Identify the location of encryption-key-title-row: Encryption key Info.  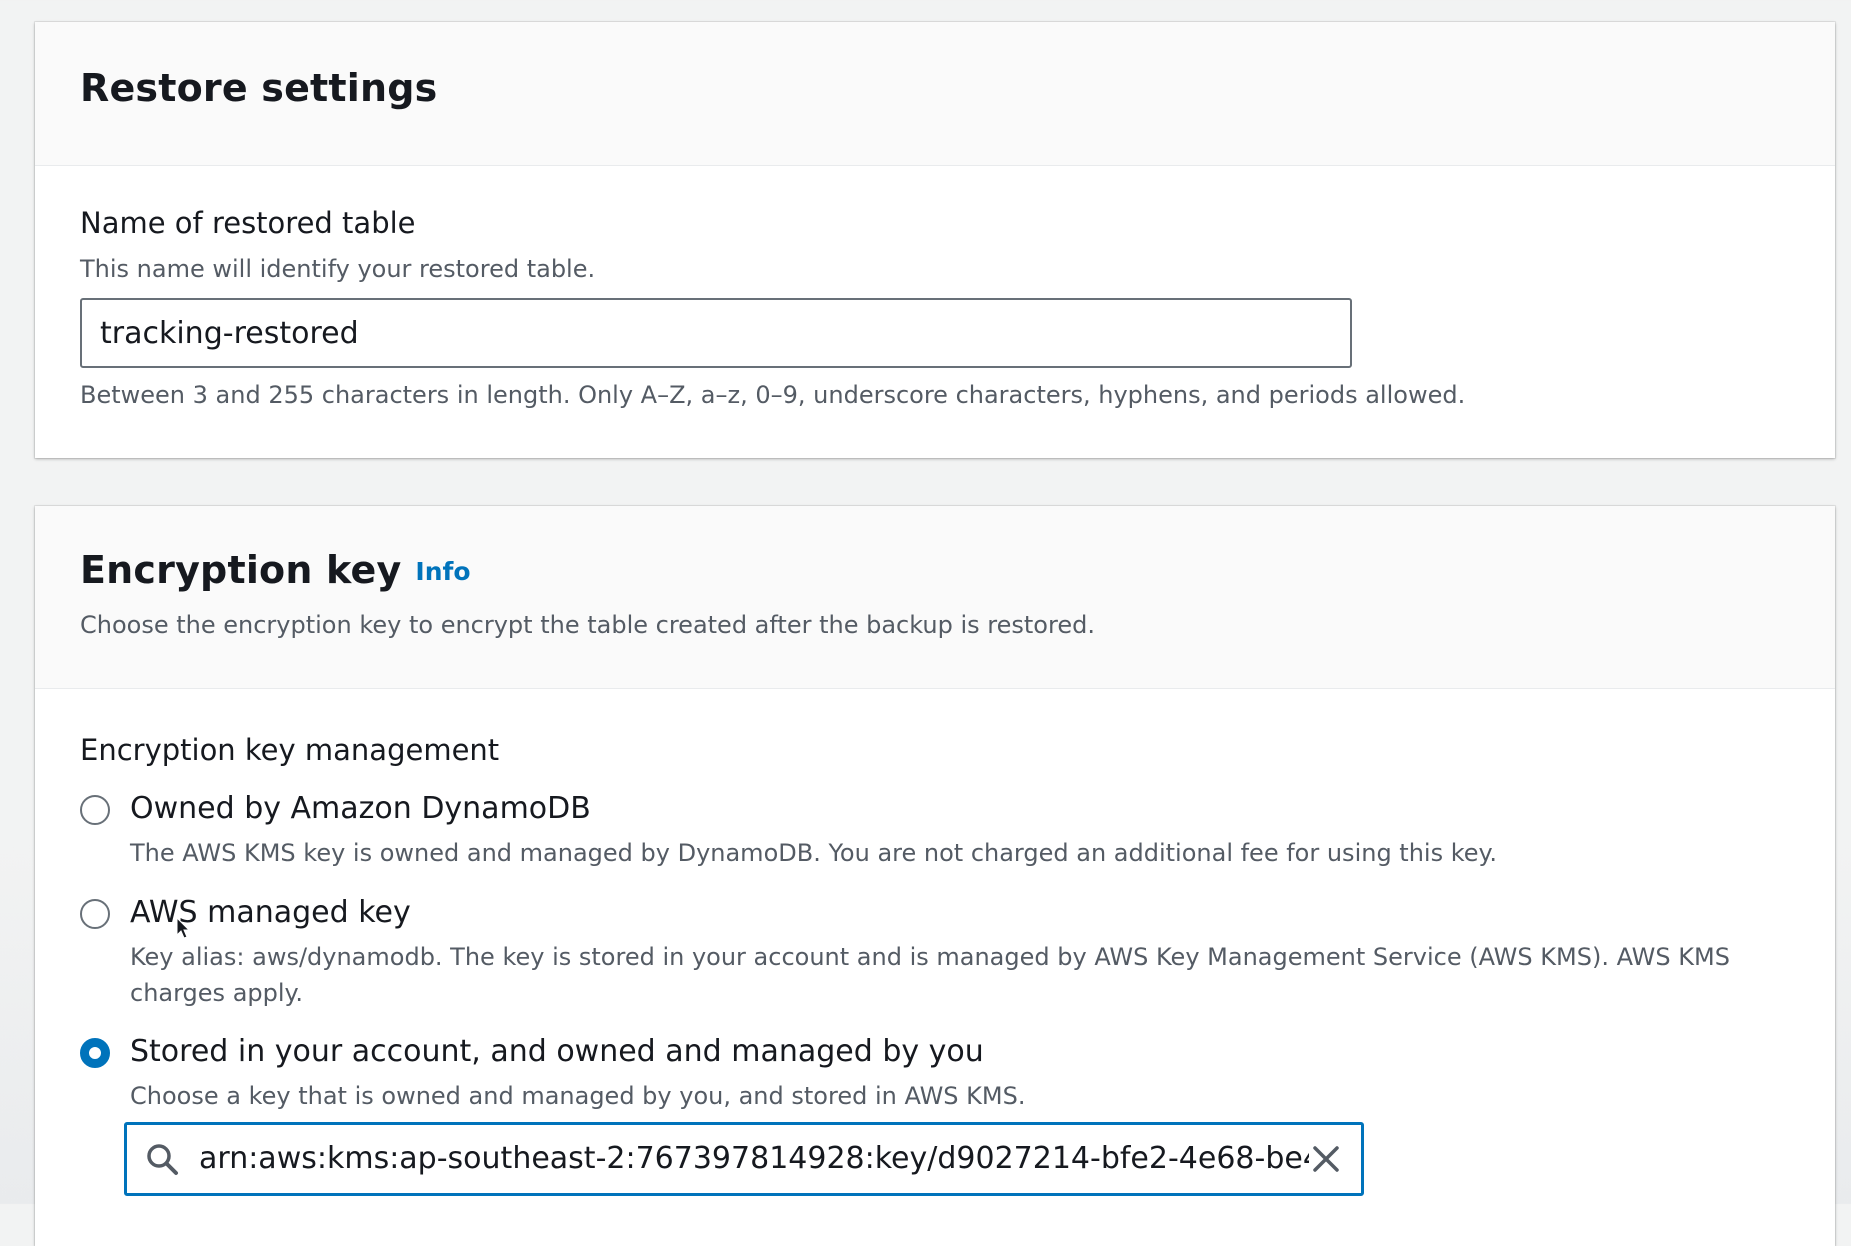
(275, 570).